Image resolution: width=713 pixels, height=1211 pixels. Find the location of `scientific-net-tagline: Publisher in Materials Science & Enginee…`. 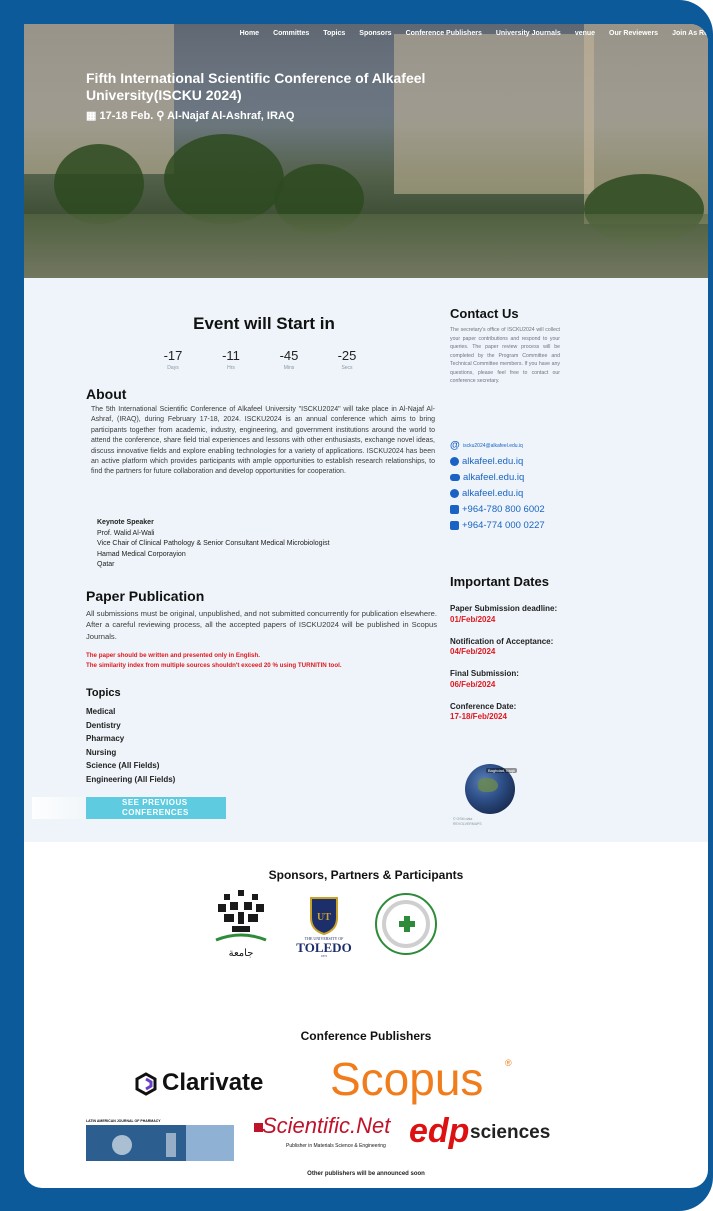

scientific-net-tagline: Publisher in Materials Science & Enginee… is located at coordinates (336, 1146).